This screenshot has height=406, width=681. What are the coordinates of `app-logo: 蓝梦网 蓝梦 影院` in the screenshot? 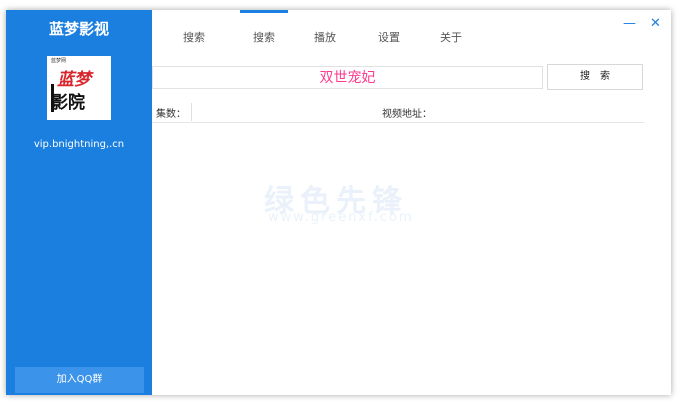 It's located at (79, 88).